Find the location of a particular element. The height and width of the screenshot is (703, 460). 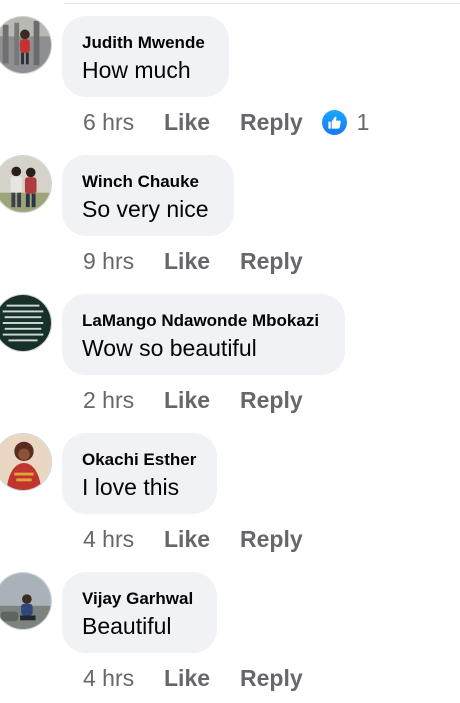

comment-text: Beautiful is located at coordinates (127, 626).